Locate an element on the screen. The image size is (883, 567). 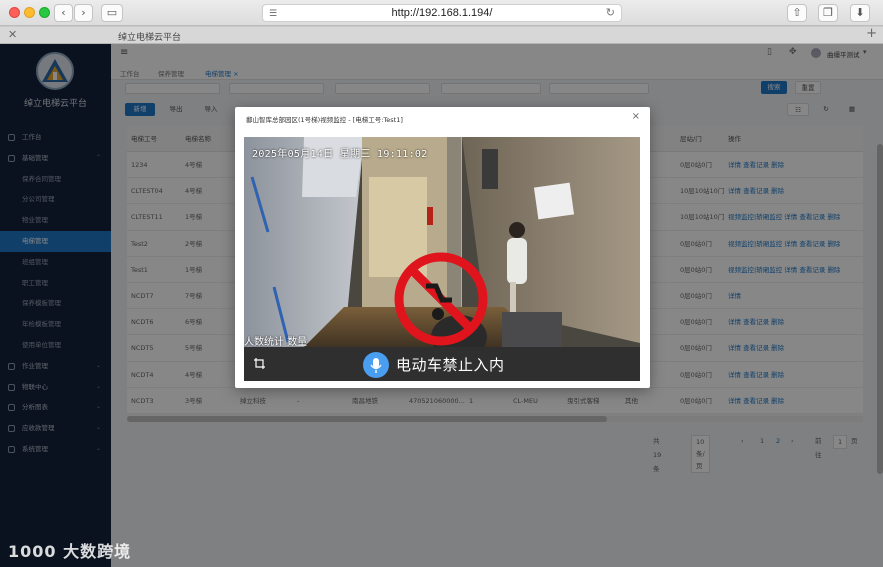
alert-caption-bar: 电动车禁止入内 is located at coordinates (442, 364).